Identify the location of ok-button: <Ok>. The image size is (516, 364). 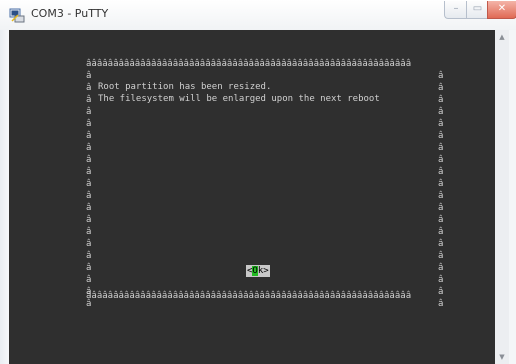
(258, 271).